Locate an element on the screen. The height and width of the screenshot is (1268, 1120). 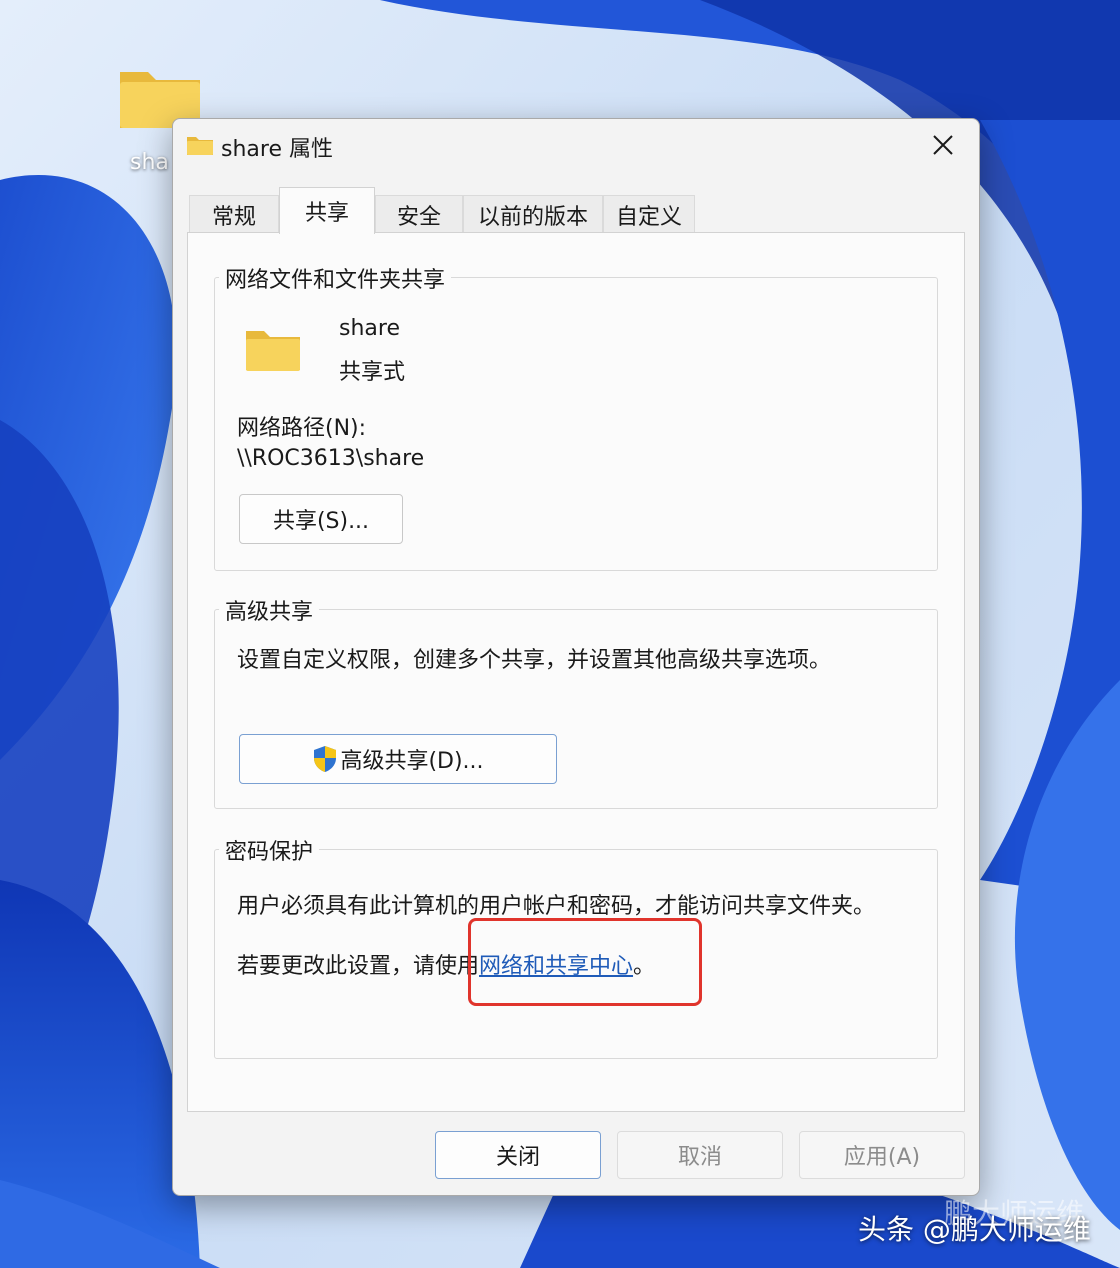
password-protection-description: 用户必须具有此计算机的用户帐户和密码，才能访问共享文件夹。 is located at coordinates (556, 906).